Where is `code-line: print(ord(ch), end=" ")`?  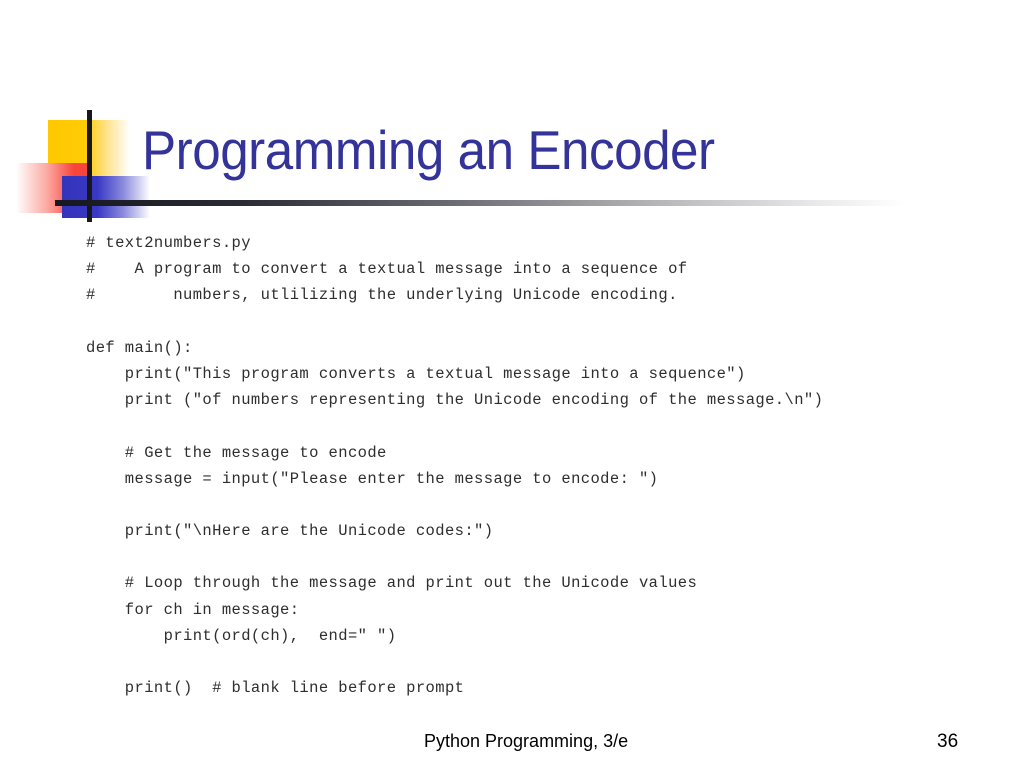
code-line: print(ord(ch), end=" ") is located at coordinates (241, 635).